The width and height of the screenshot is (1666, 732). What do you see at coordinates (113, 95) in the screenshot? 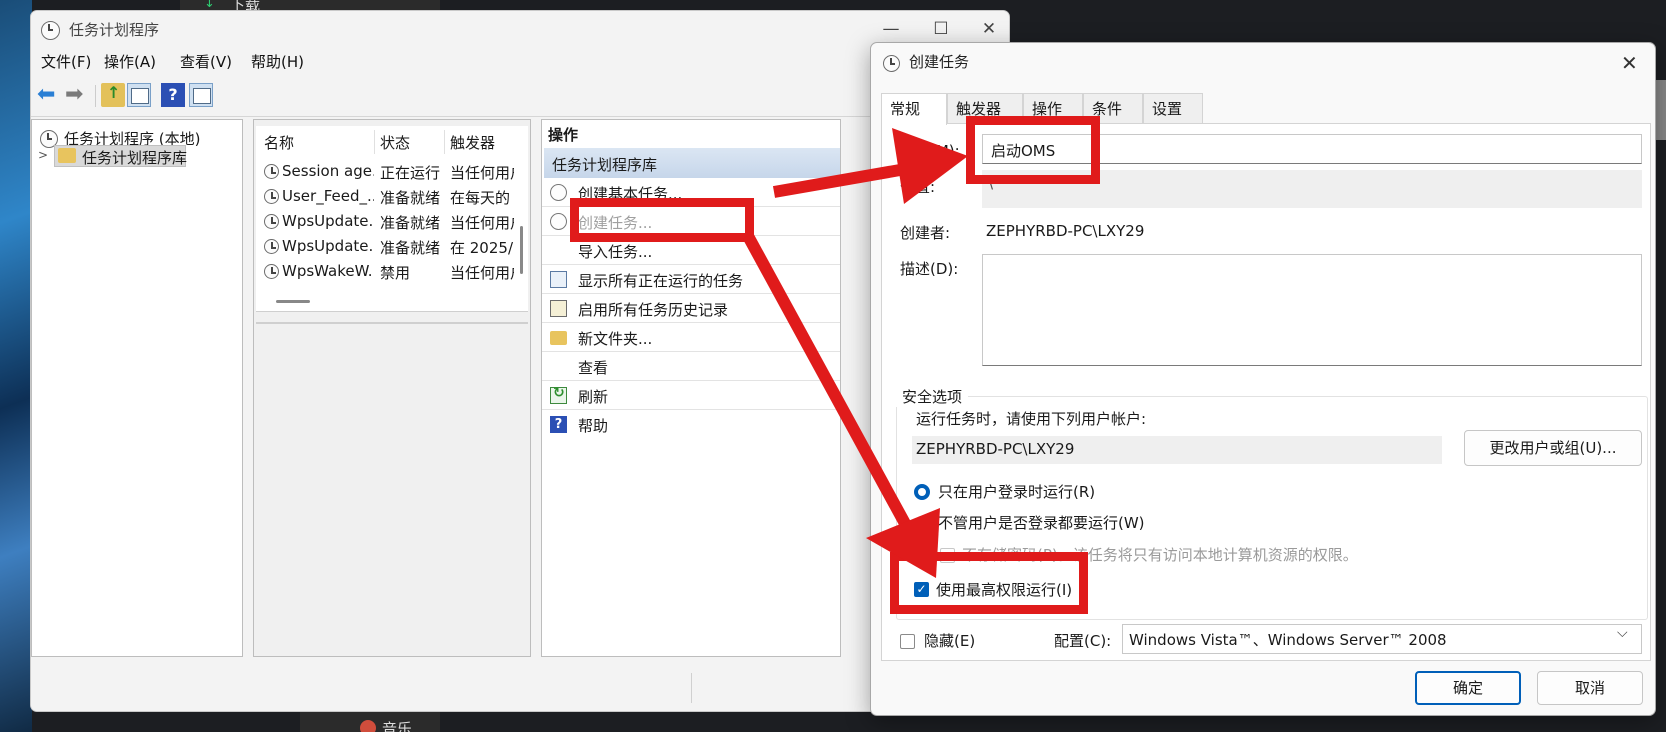
I see `folder-up-icon` at bounding box center [113, 95].